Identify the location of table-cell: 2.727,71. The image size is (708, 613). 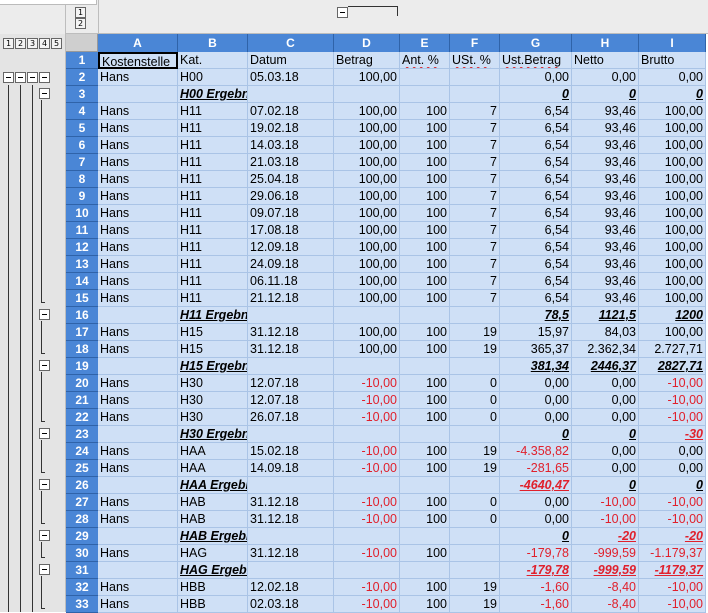
(672, 349).